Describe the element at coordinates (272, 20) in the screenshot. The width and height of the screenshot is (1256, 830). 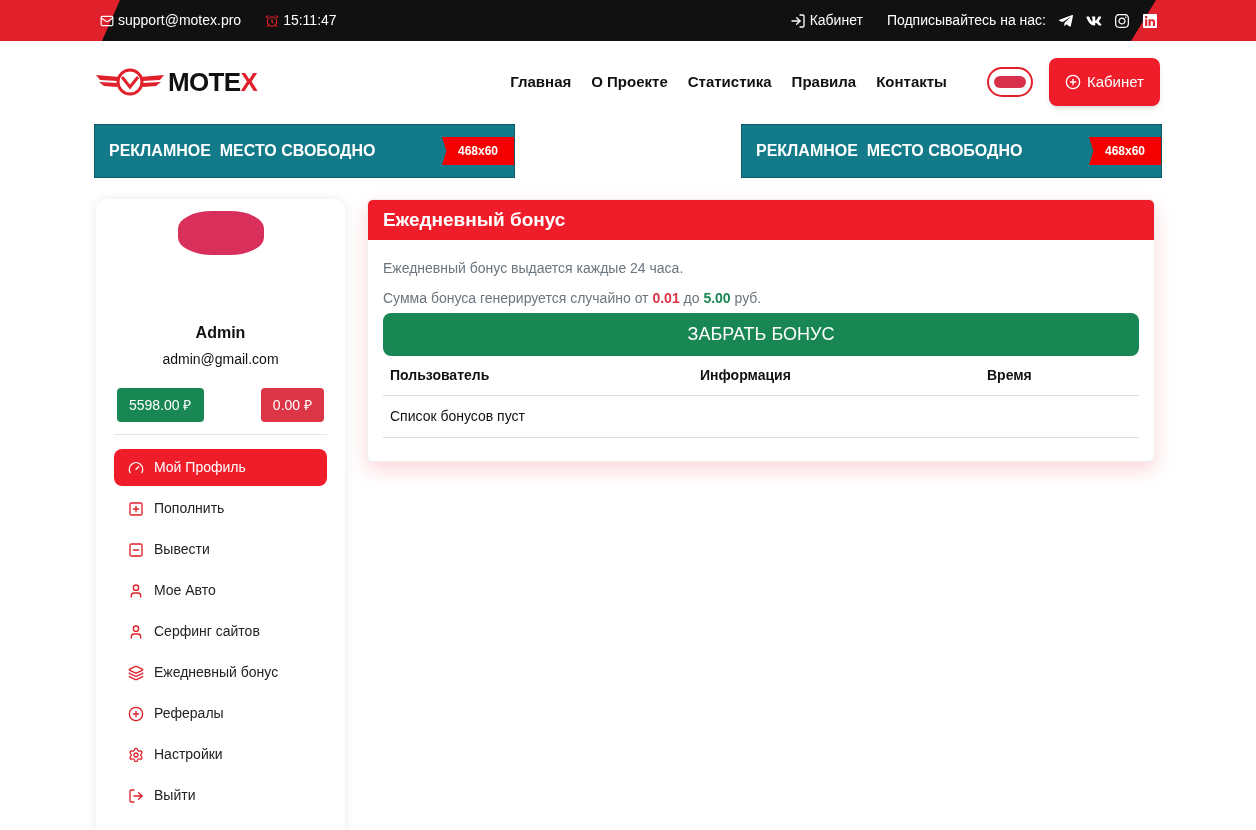
I see `alarm-clock-icon` at that location.